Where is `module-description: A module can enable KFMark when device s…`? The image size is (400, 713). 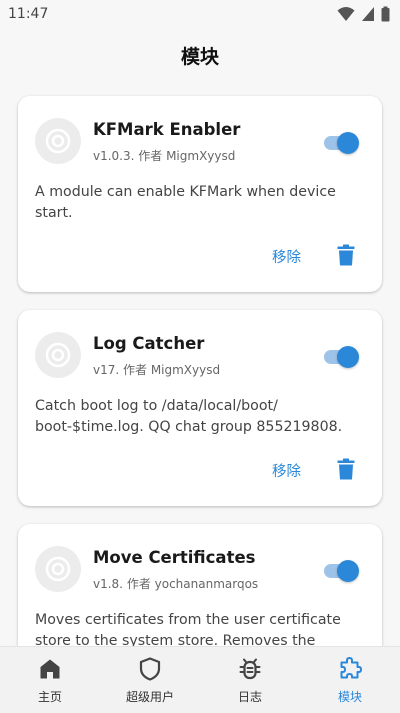 module-description: A module can enable KFMark when device s… is located at coordinates (185, 202).